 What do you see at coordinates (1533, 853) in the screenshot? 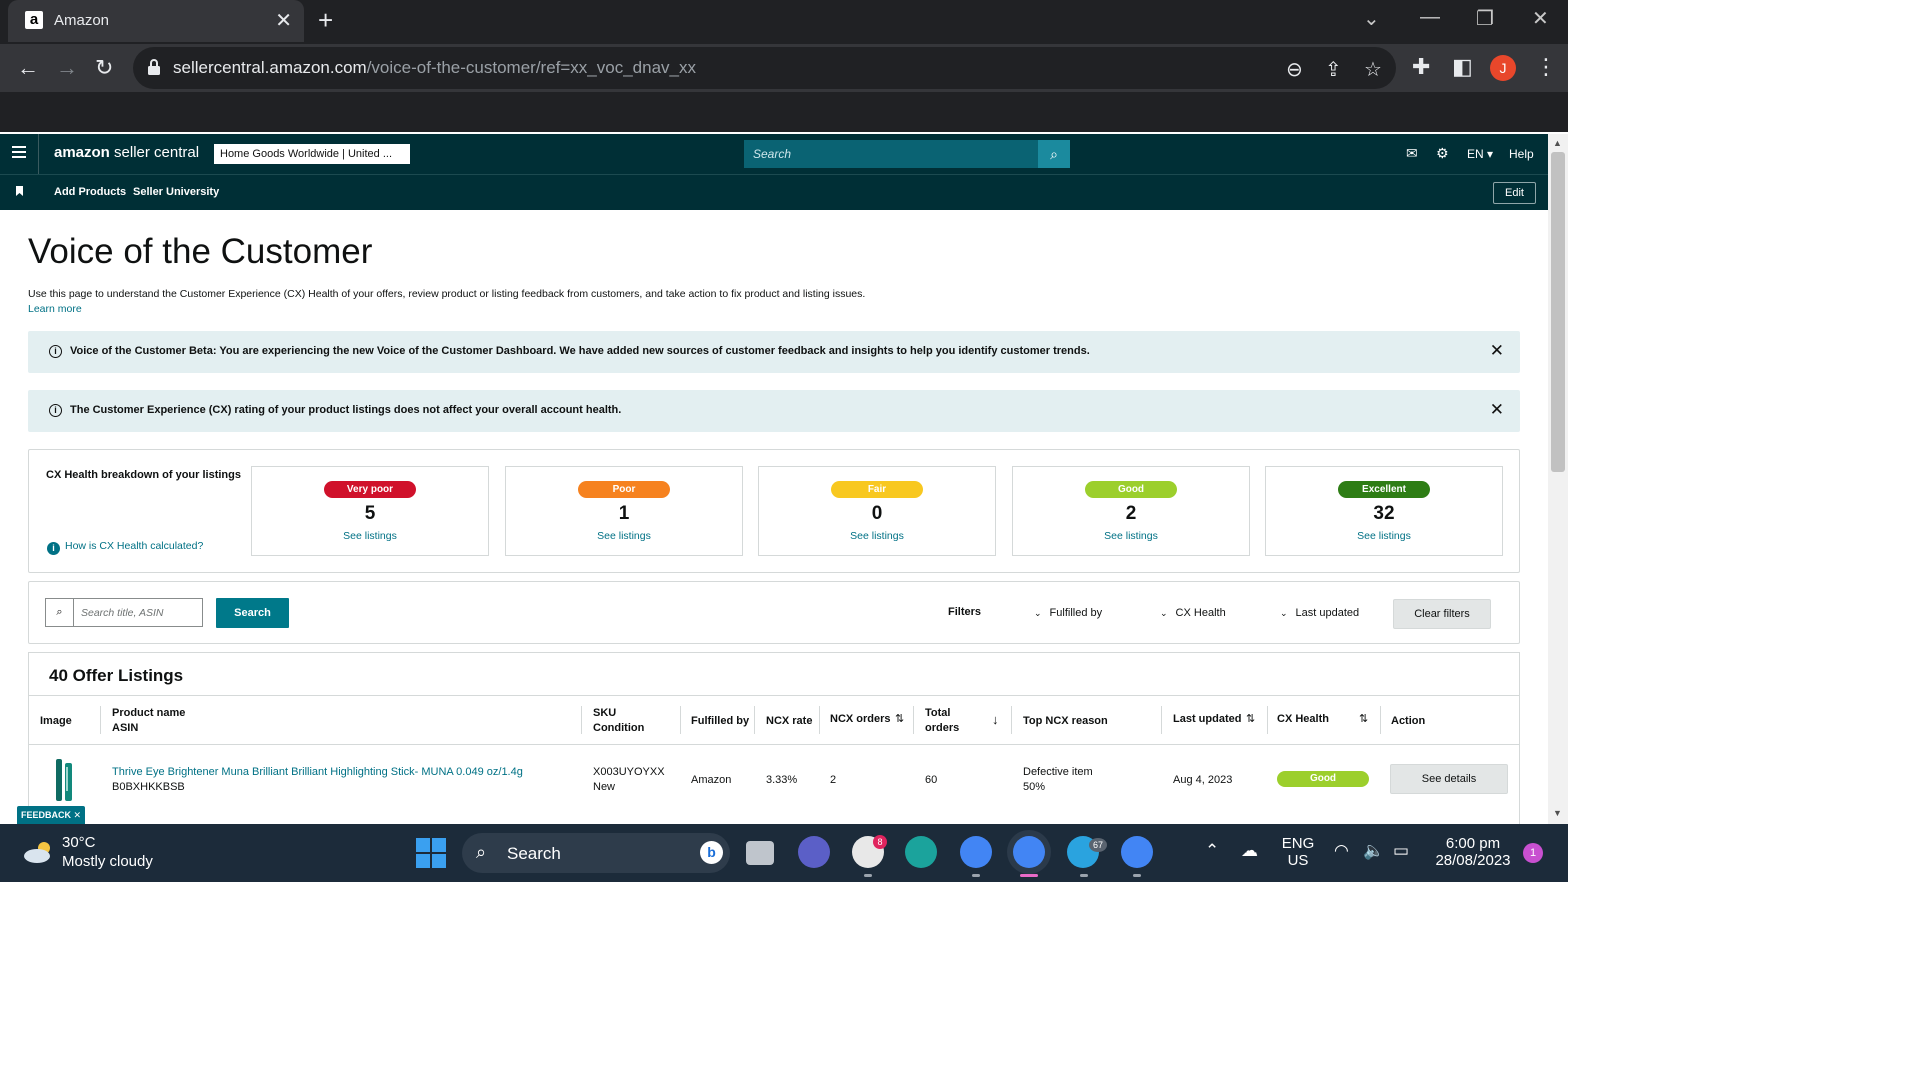
I see `notification-badge: 1` at bounding box center [1533, 853].